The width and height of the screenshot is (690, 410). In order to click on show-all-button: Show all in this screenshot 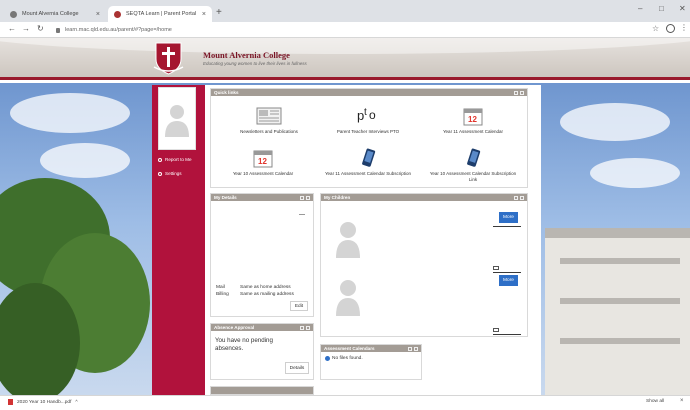, I will do `click(655, 401)`.